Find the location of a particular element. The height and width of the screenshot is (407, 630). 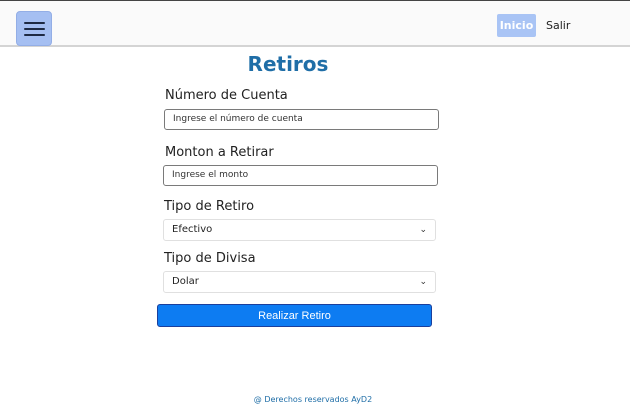

page-title: Retiros is located at coordinates (288, 64).